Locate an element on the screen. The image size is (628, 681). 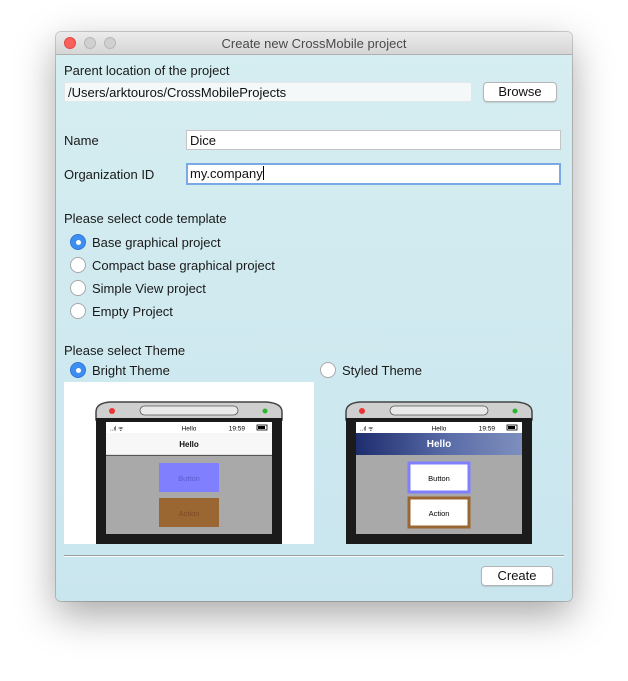
parent-location-field: /Users/arktouros/CrossMobileProjects is located at coordinates (268, 92).